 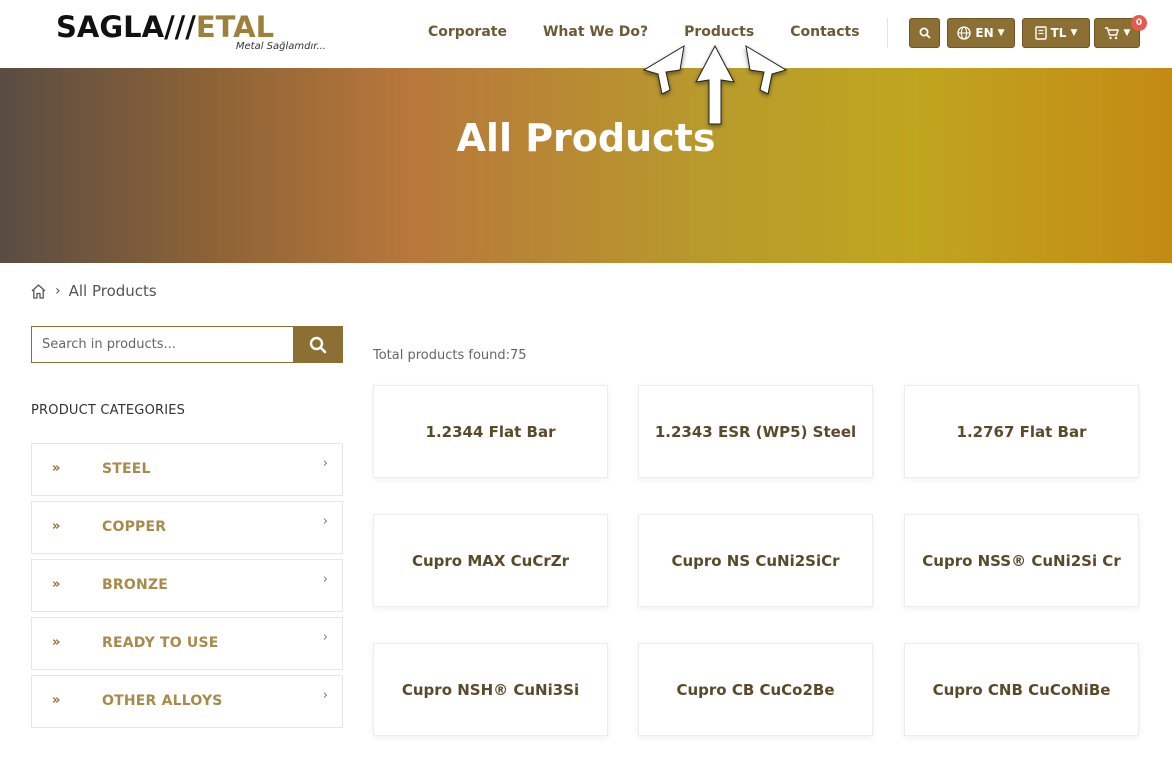 I want to click on category-ready-to-use: » READY TO USE ›, so click(x=187, y=643).